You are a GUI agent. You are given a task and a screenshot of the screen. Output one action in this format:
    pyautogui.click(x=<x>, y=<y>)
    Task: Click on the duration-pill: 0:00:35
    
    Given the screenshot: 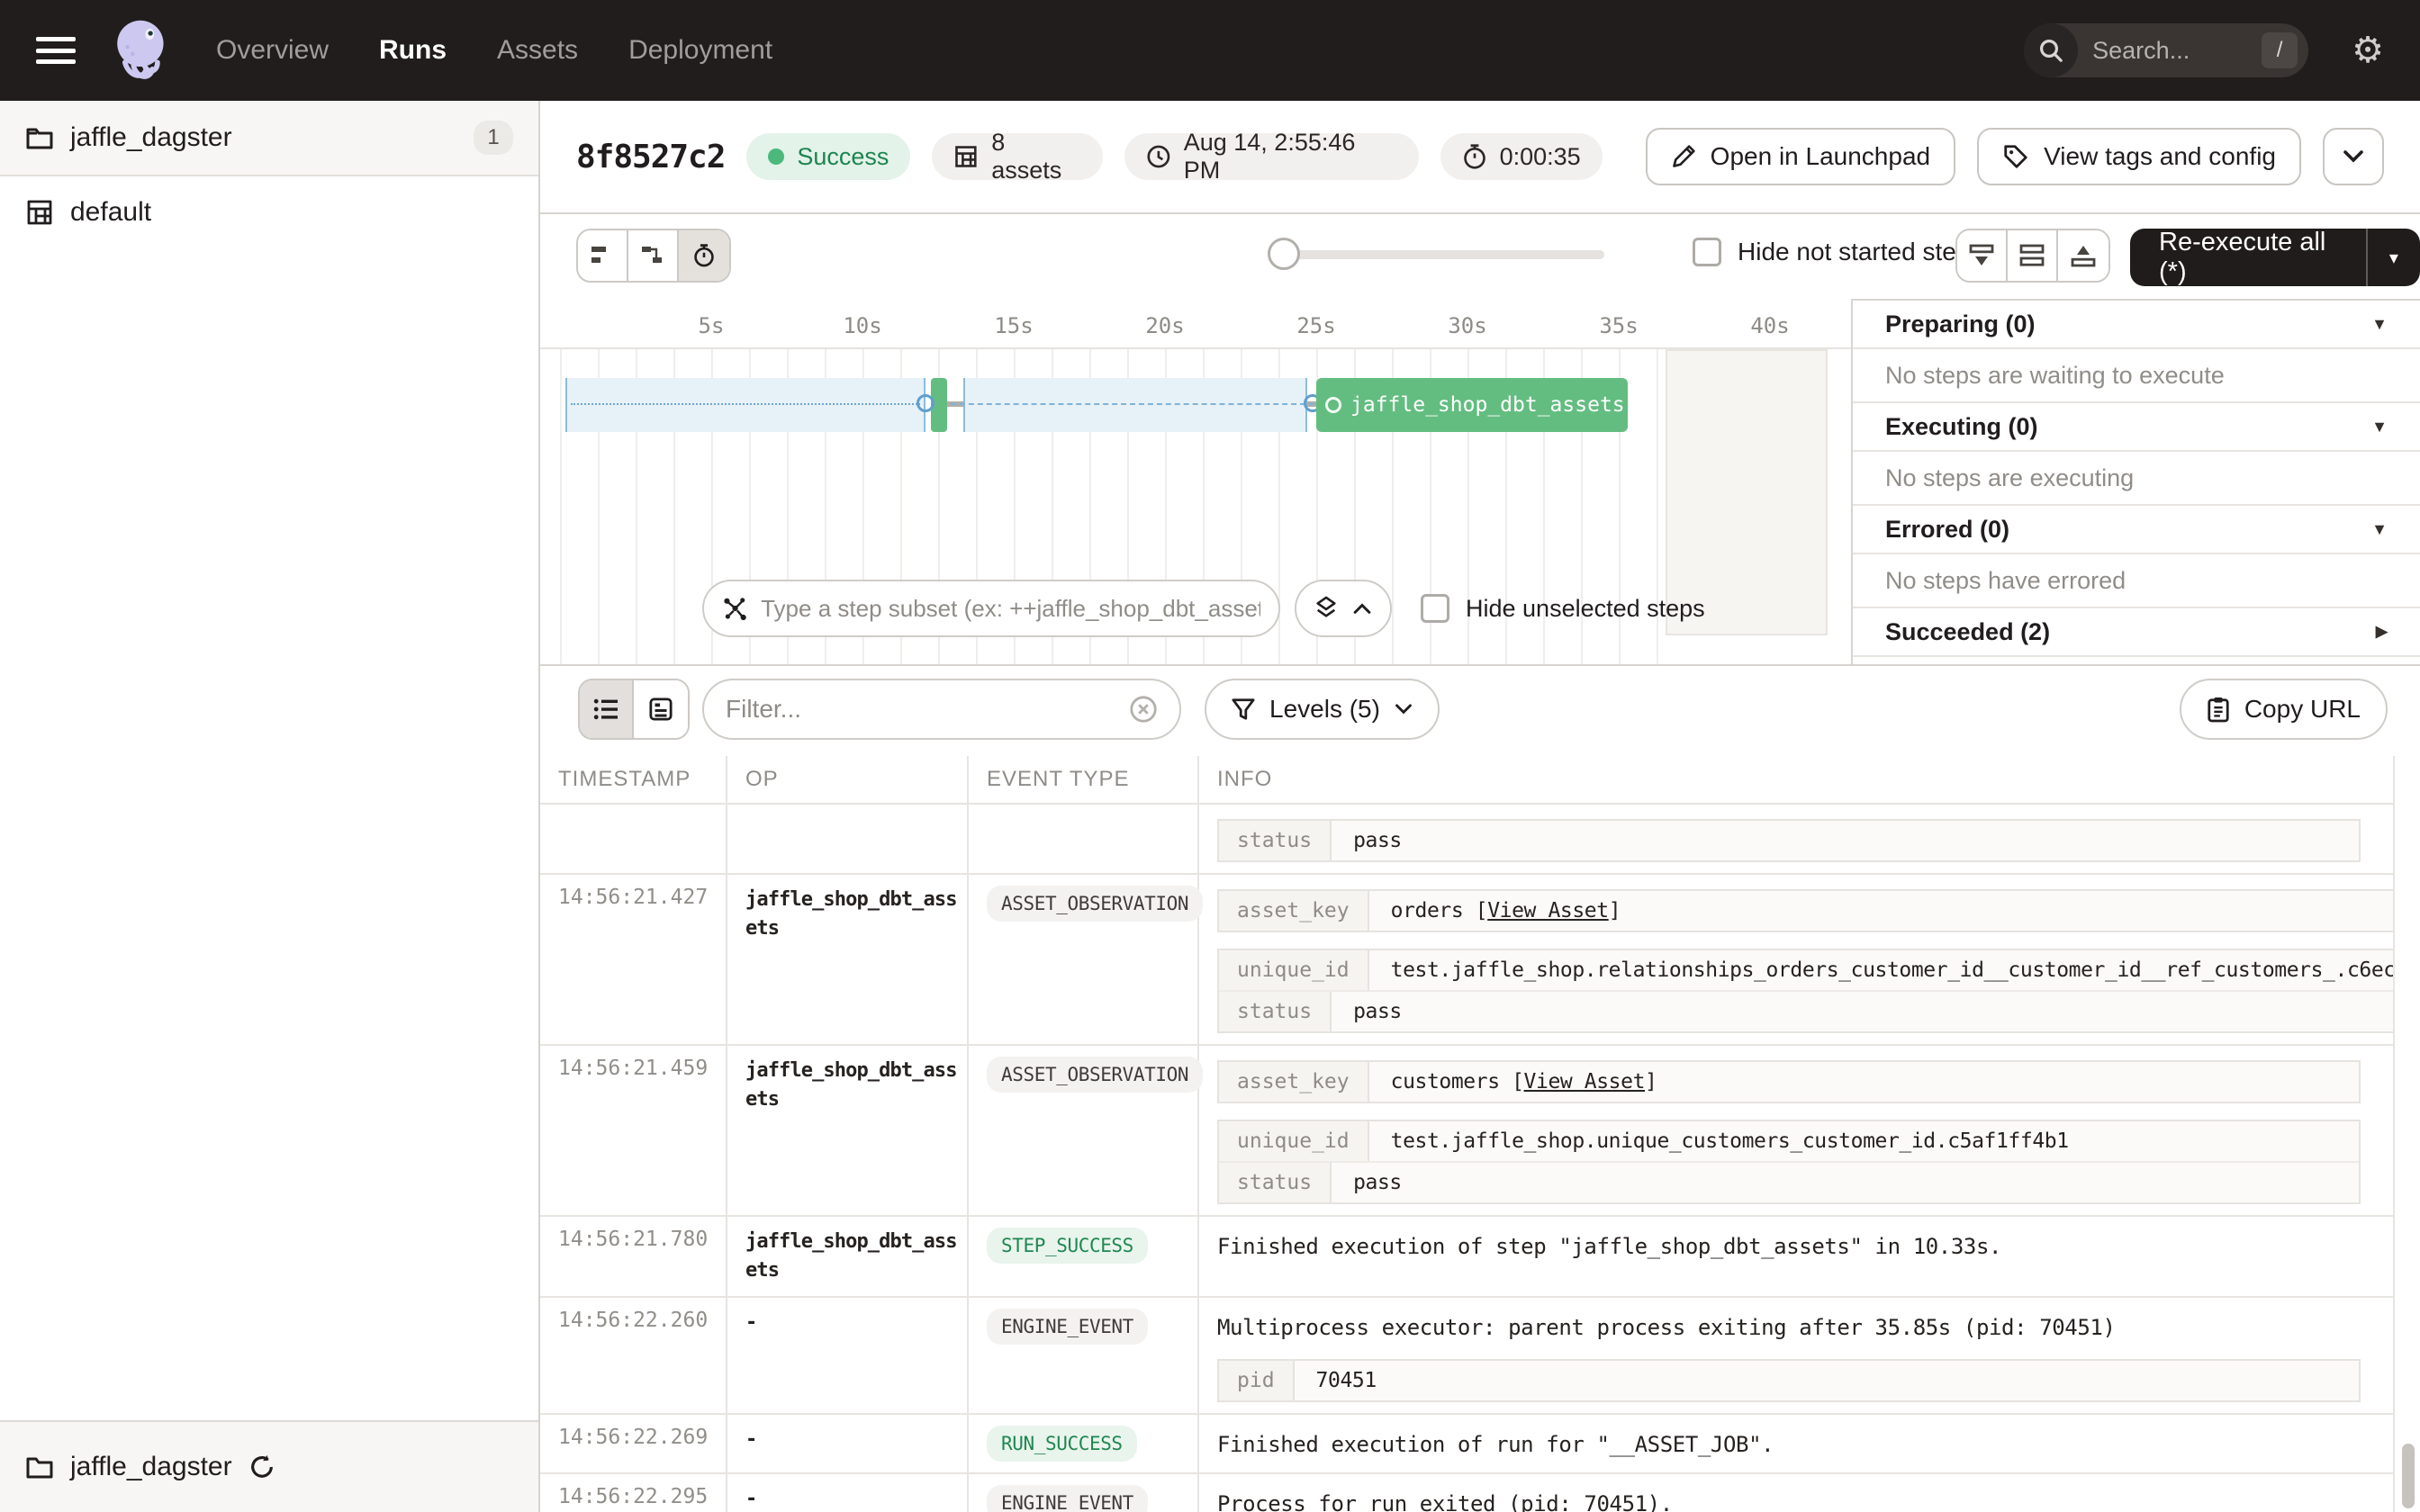 What is the action you would take?
    pyautogui.click(x=1521, y=156)
    